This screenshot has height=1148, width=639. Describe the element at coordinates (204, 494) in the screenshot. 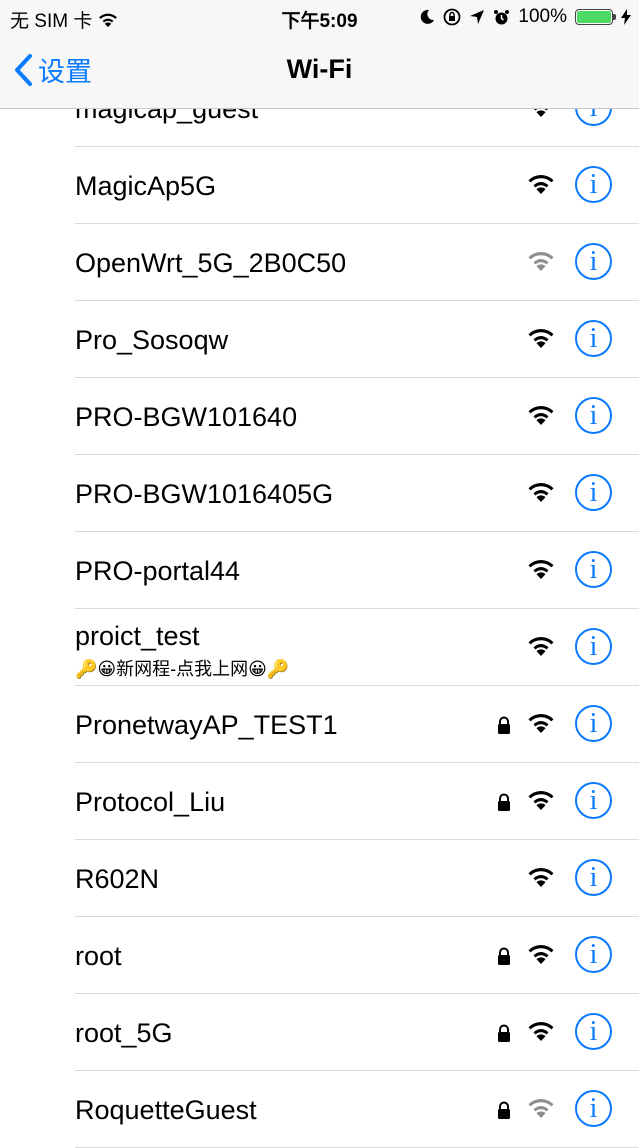

I see `network-name: PRO-BGW1016405G` at that location.